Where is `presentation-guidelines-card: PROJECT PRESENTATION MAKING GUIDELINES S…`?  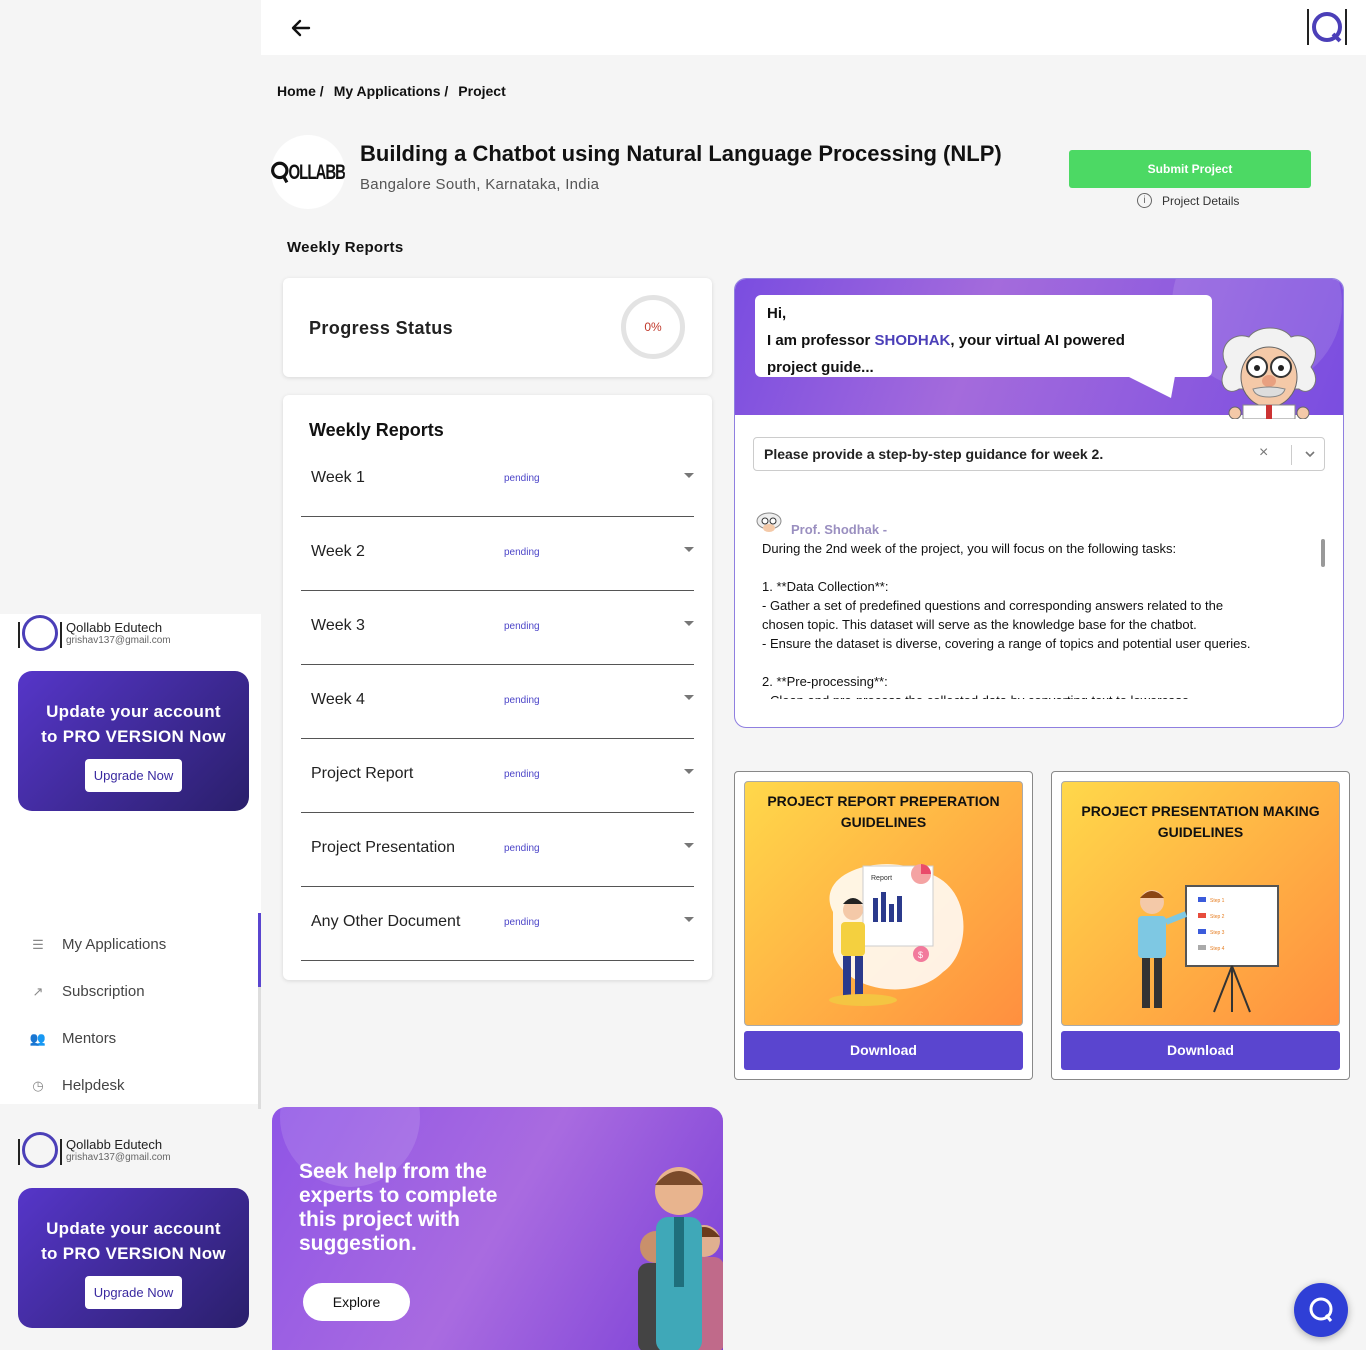 presentation-guidelines-card: PROJECT PRESENTATION MAKING GUIDELINES S… is located at coordinates (1200, 925).